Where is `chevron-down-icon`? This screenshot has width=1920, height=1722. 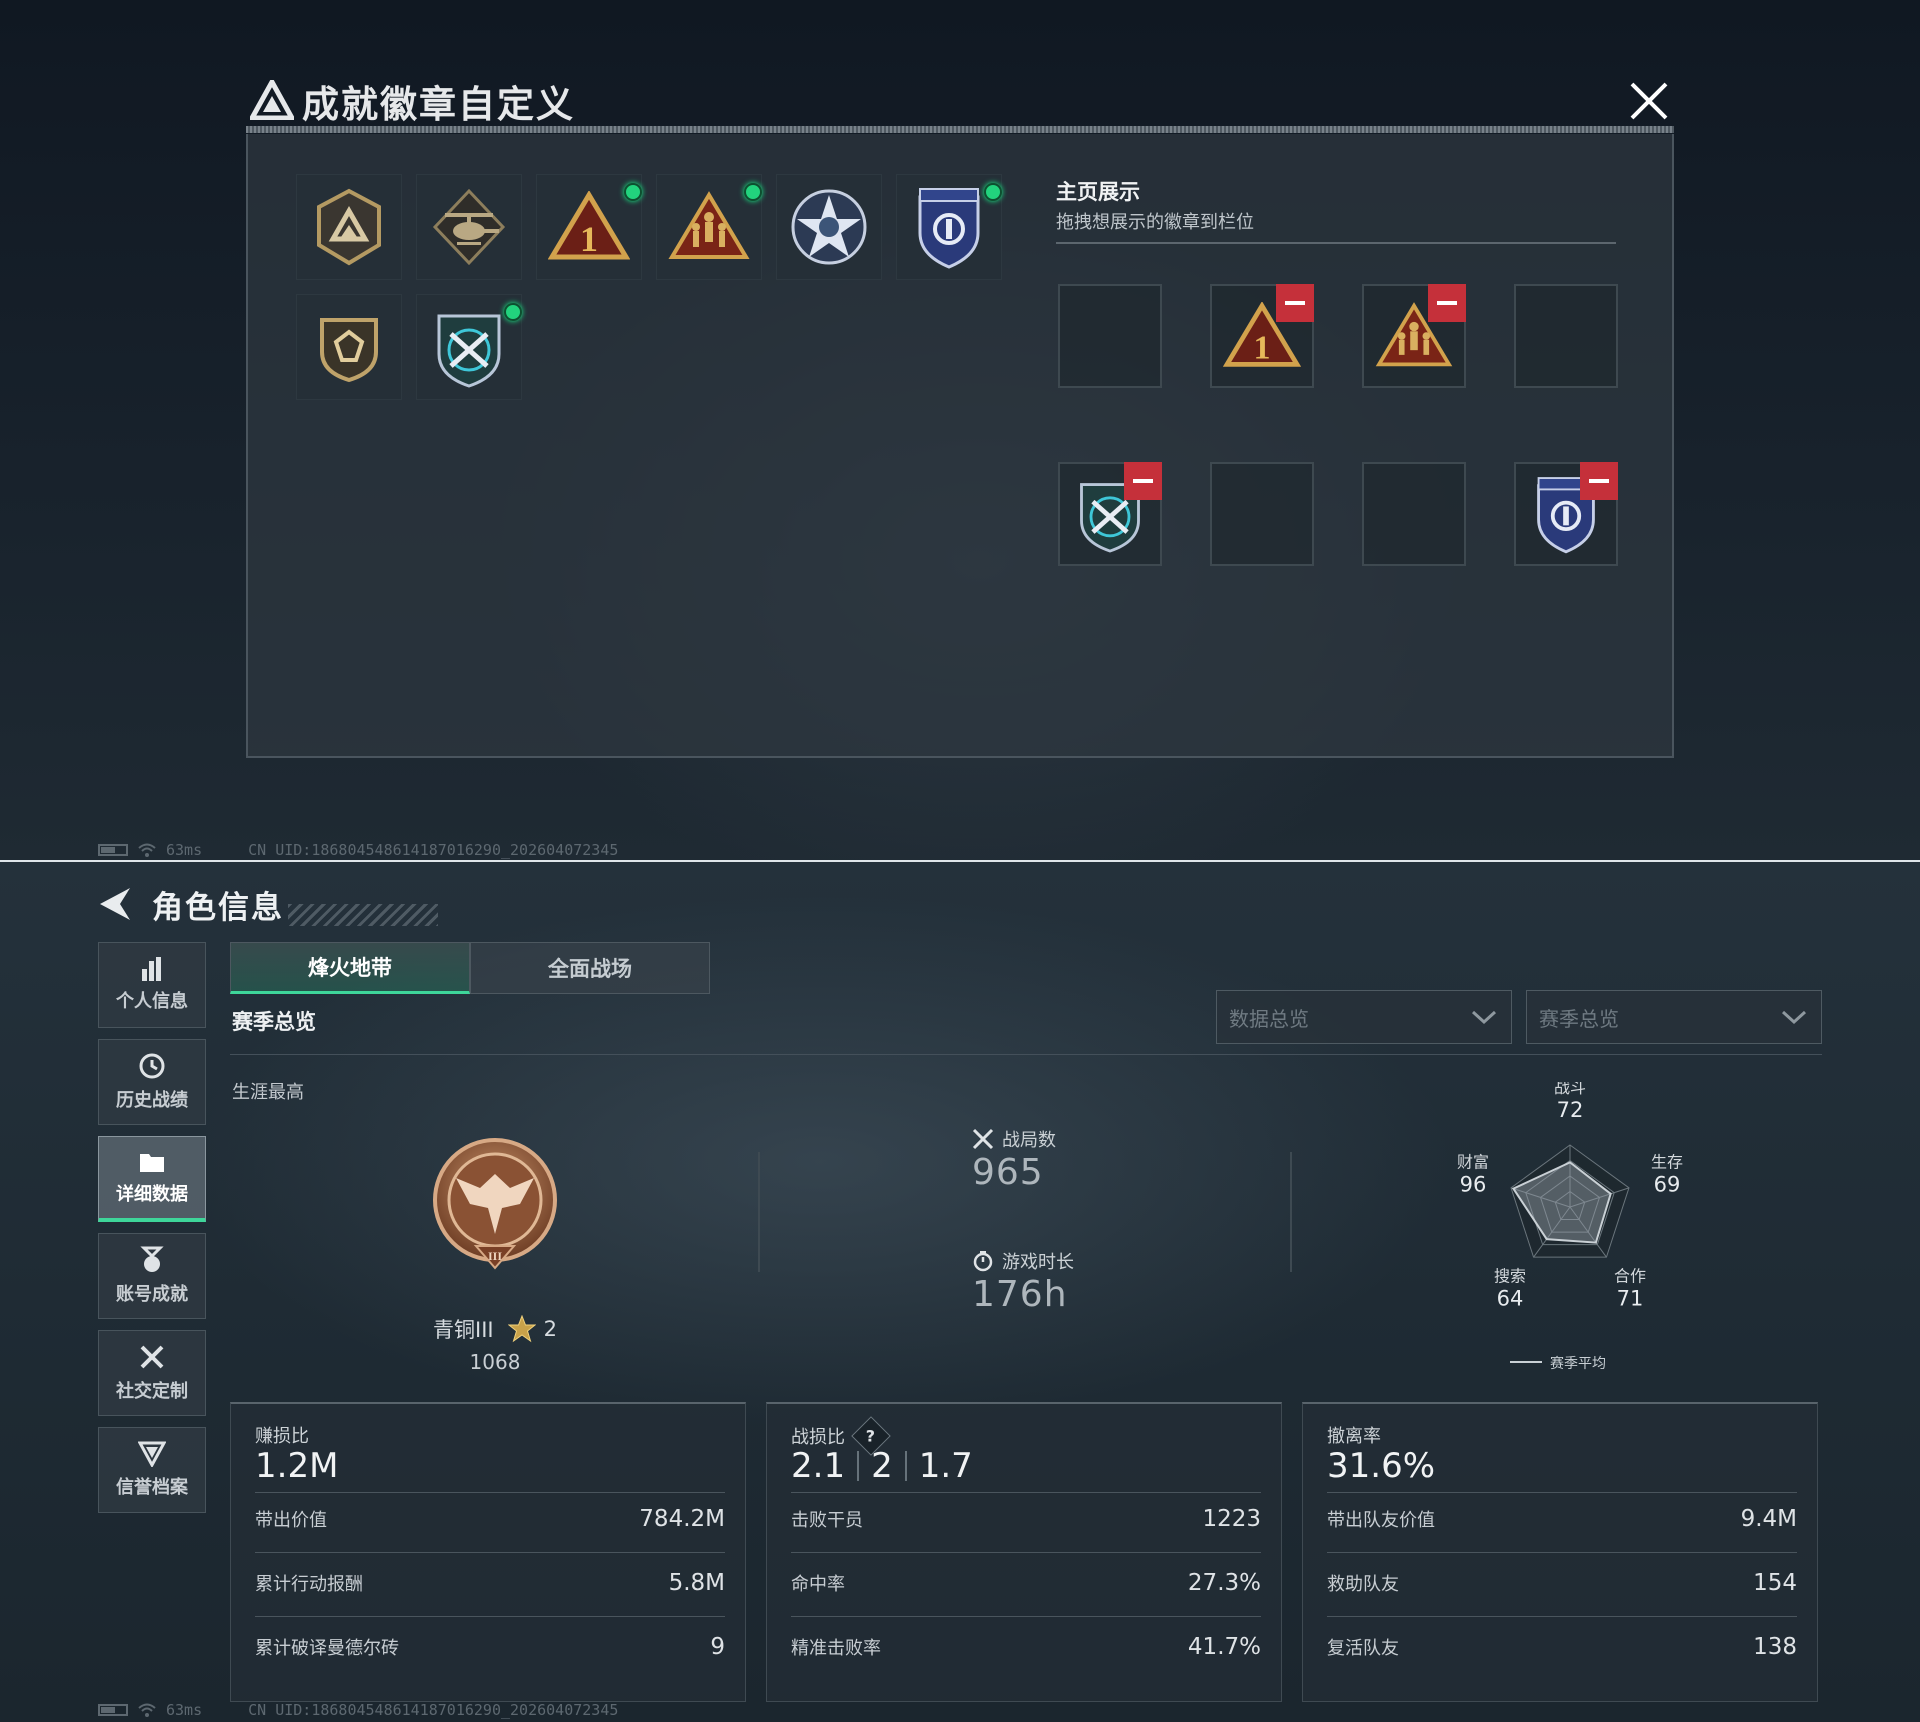
chevron-down-icon is located at coordinates (1794, 1017).